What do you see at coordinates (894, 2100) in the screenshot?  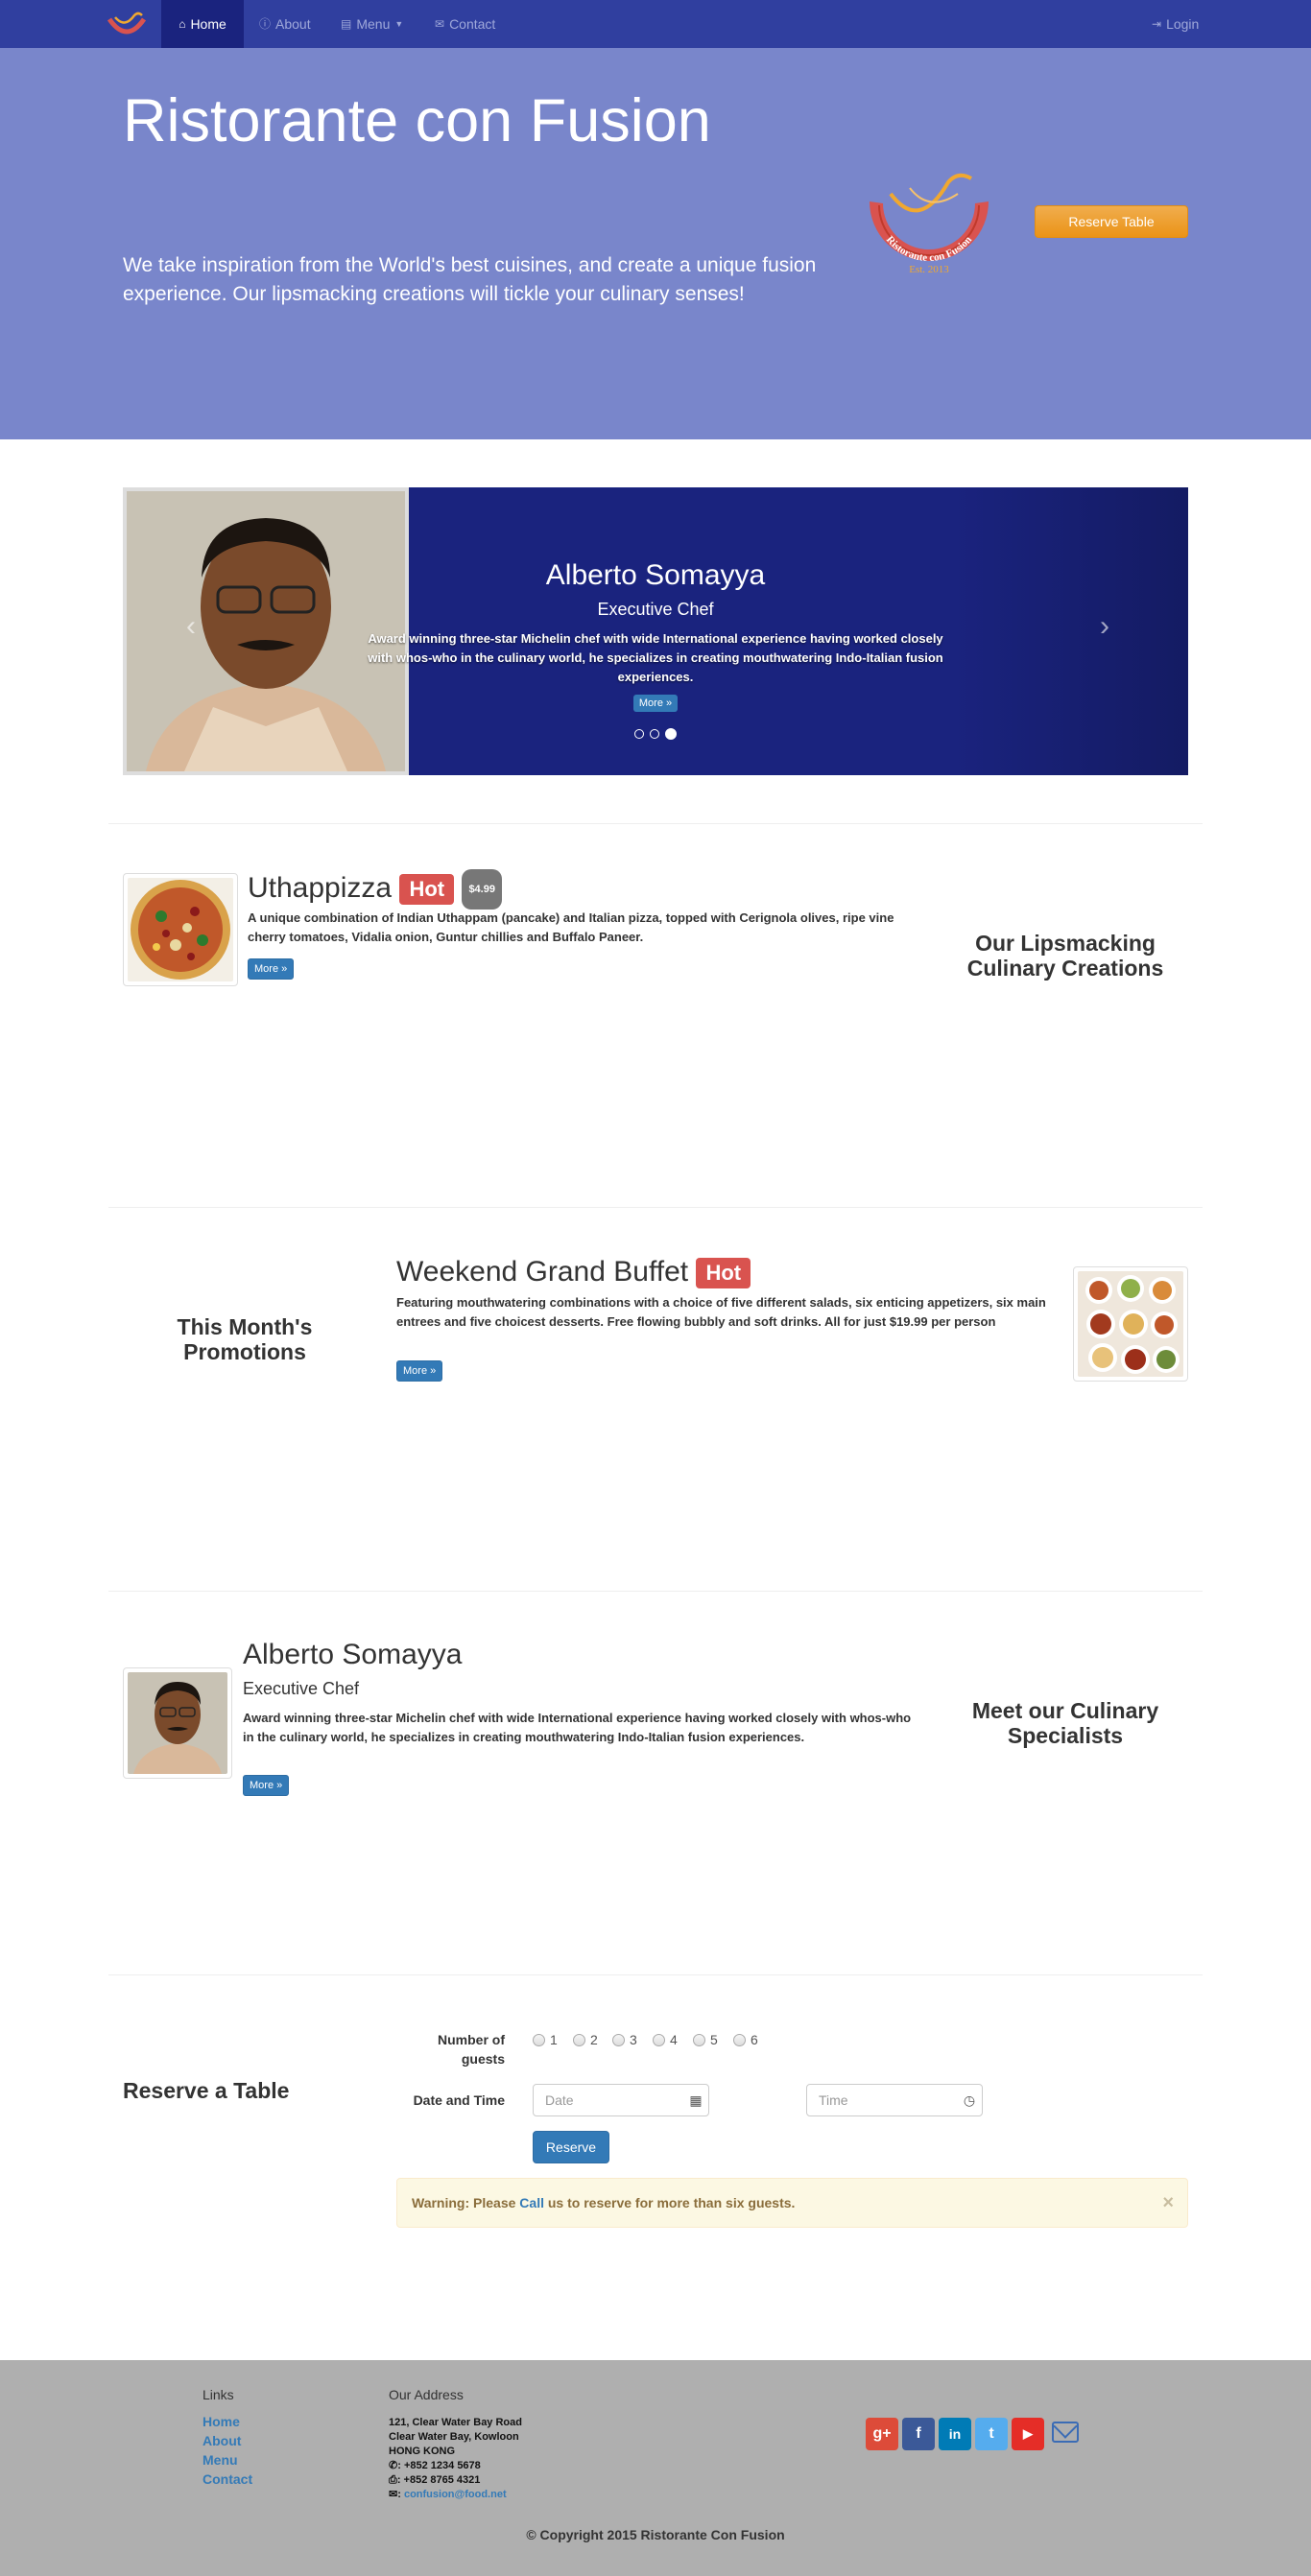 I see `time-input: Time ◷` at bounding box center [894, 2100].